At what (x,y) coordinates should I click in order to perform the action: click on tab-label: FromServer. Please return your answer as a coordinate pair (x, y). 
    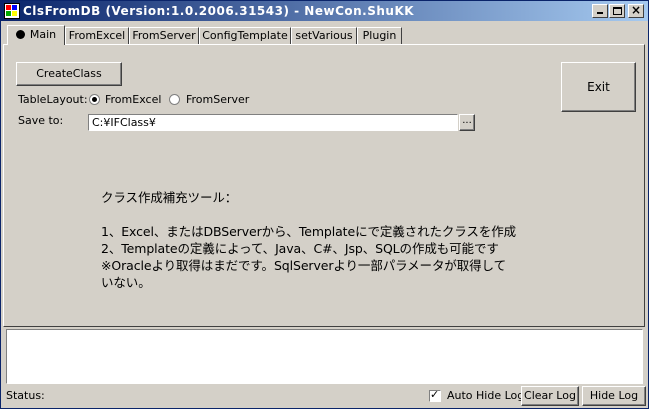
    Looking at the image, I should click on (164, 35).